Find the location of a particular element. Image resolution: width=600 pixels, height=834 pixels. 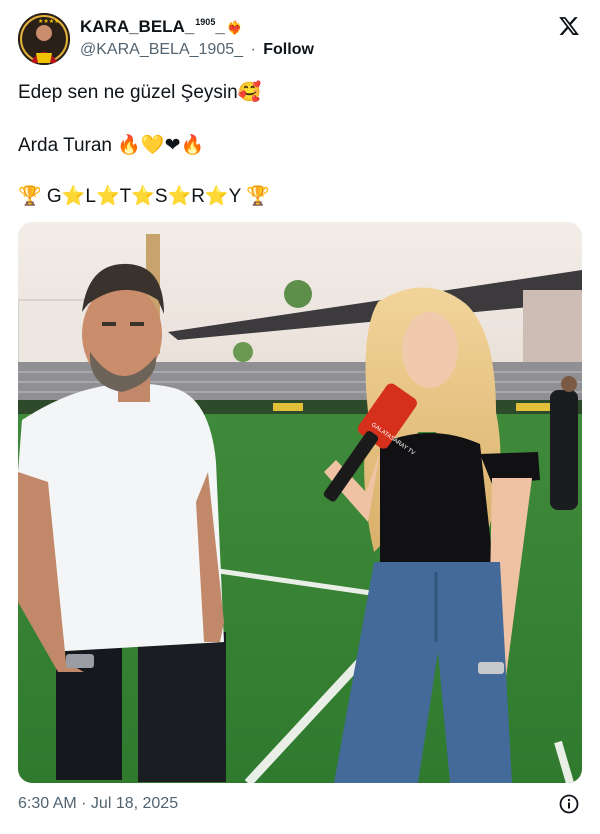

display-name-suffix: _ is located at coordinates (220, 26).